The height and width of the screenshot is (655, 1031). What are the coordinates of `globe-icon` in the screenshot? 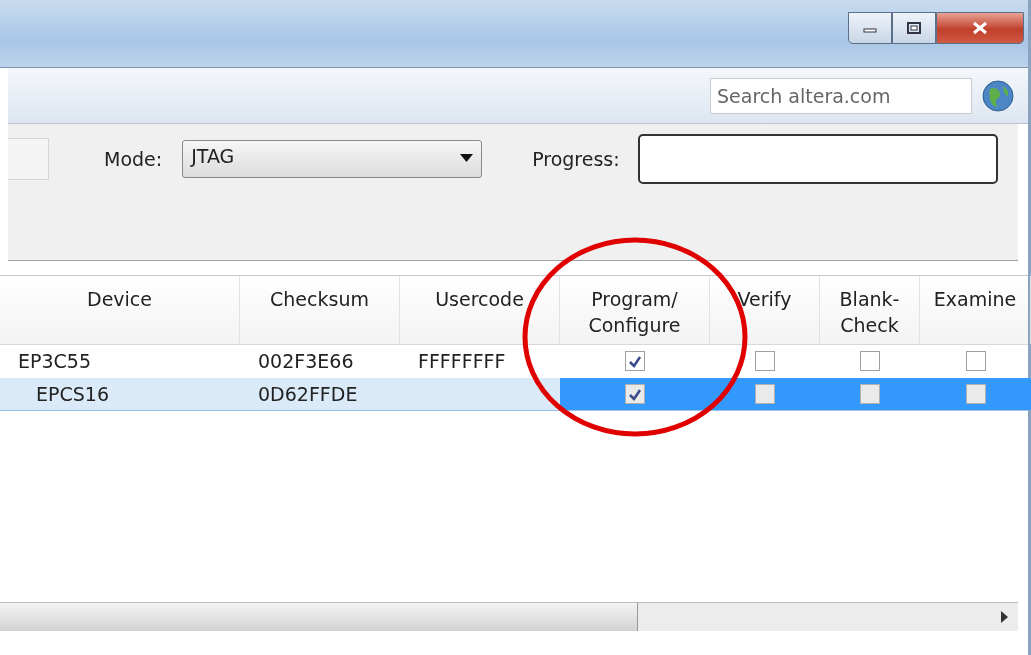 It's located at (998, 95).